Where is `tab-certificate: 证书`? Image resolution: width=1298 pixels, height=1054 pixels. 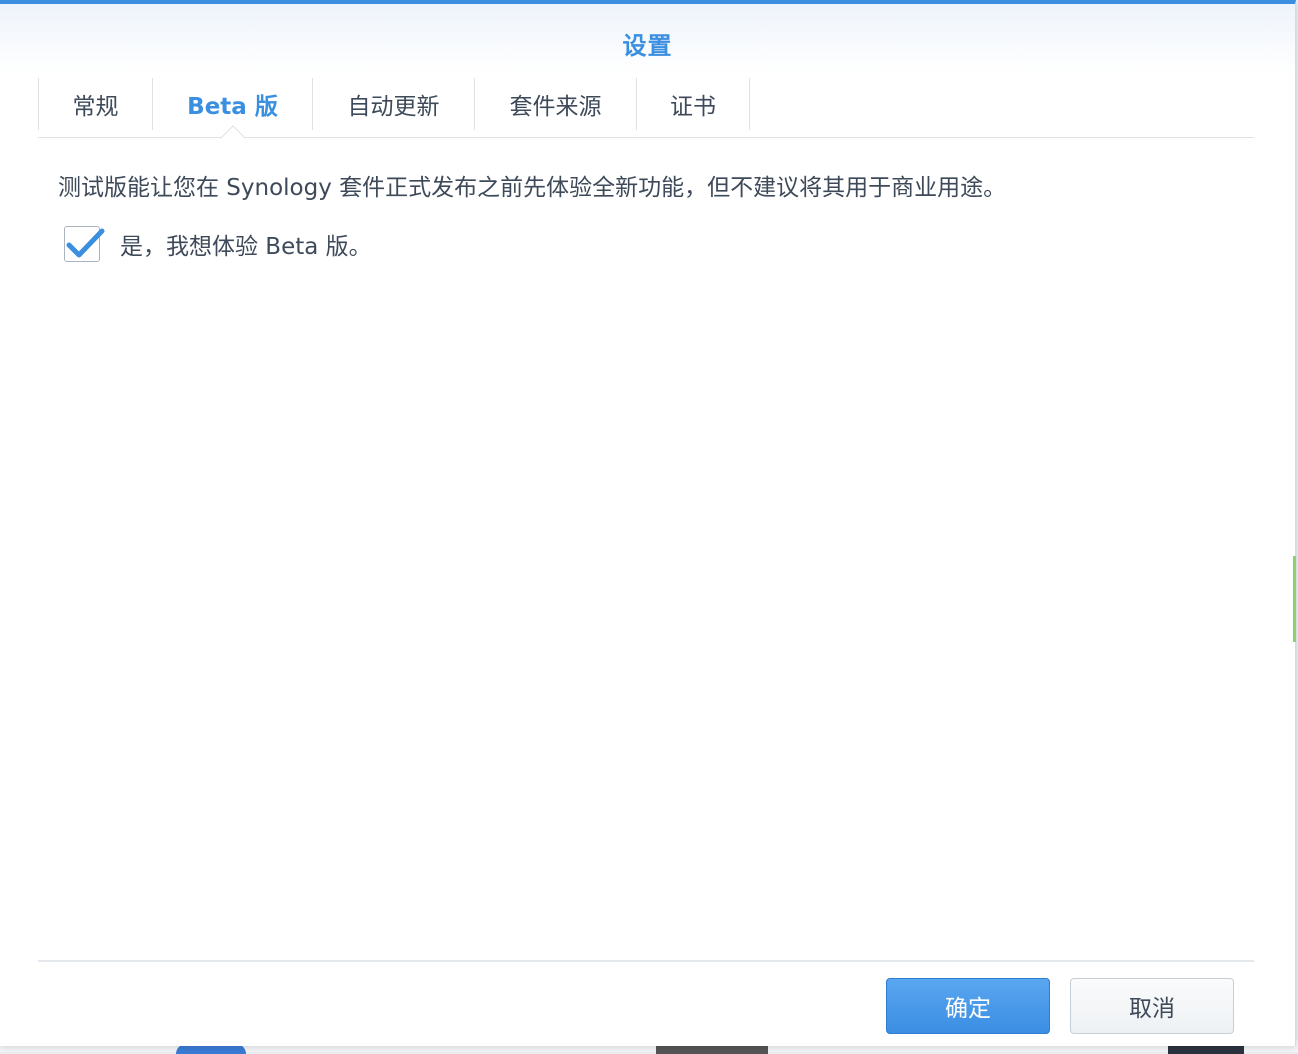
tab-certificate: 证书 is located at coordinates (693, 104).